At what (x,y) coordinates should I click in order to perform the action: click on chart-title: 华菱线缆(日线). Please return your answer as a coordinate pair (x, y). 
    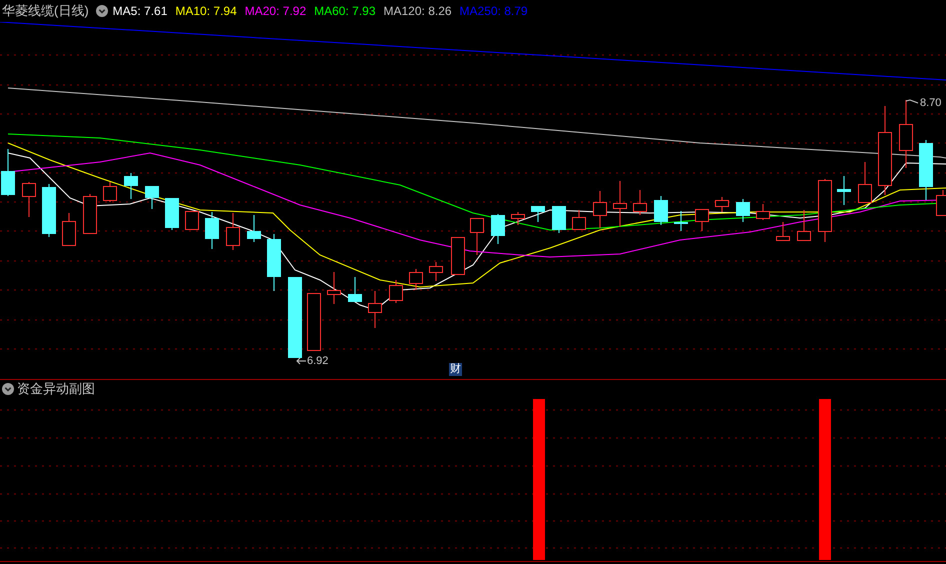
    Looking at the image, I should click on (45, 11).